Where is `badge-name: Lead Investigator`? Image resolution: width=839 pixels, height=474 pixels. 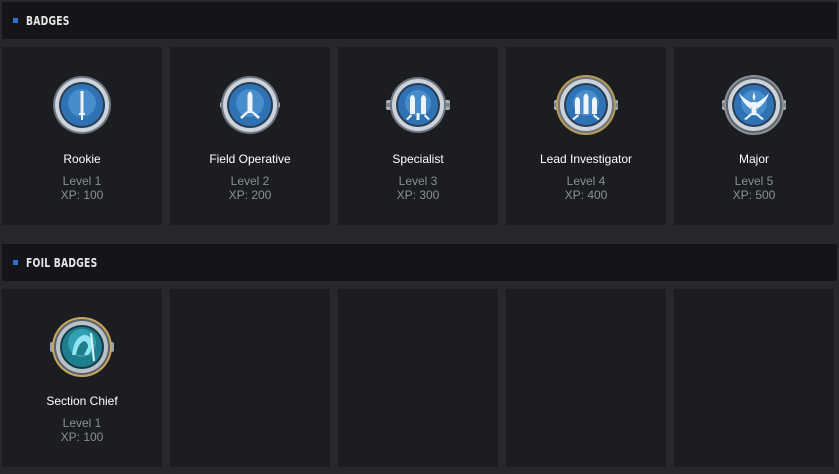 badge-name: Lead Investigator is located at coordinates (586, 159).